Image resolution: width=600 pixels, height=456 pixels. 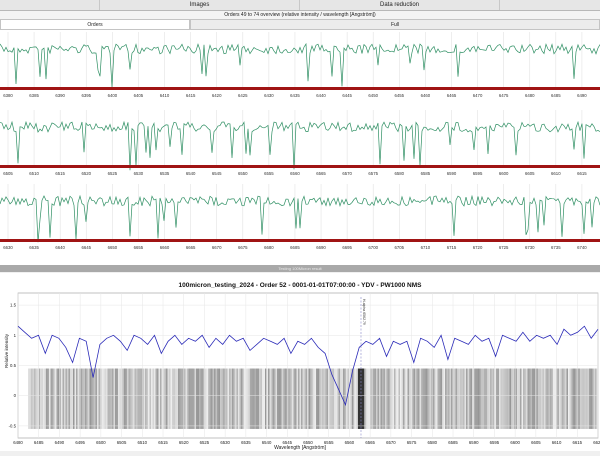 What do you see at coordinates (191, 173) in the screenshot?
I see `overview-tick-label: 6540` at bounding box center [191, 173].